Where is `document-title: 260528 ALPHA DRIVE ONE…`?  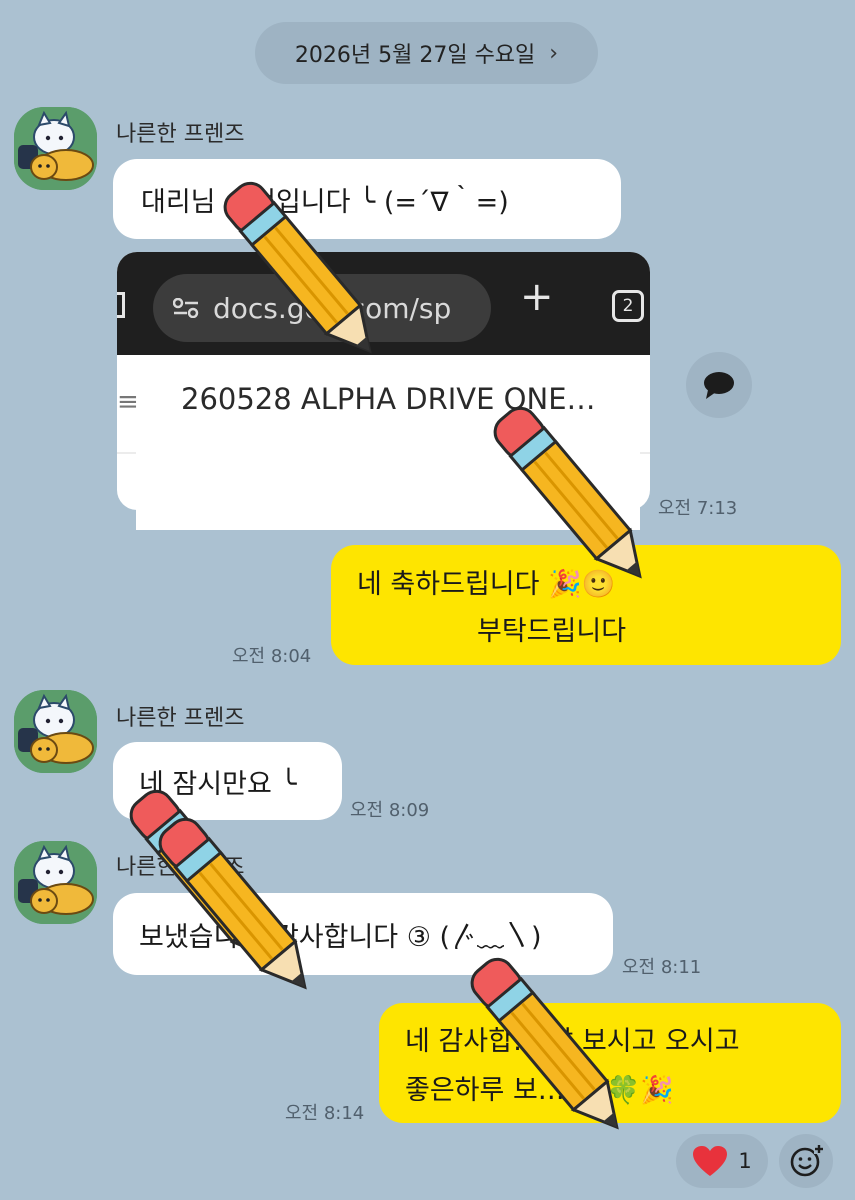 document-title: 260528 ALPHA DRIVE ONE… is located at coordinates (388, 399).